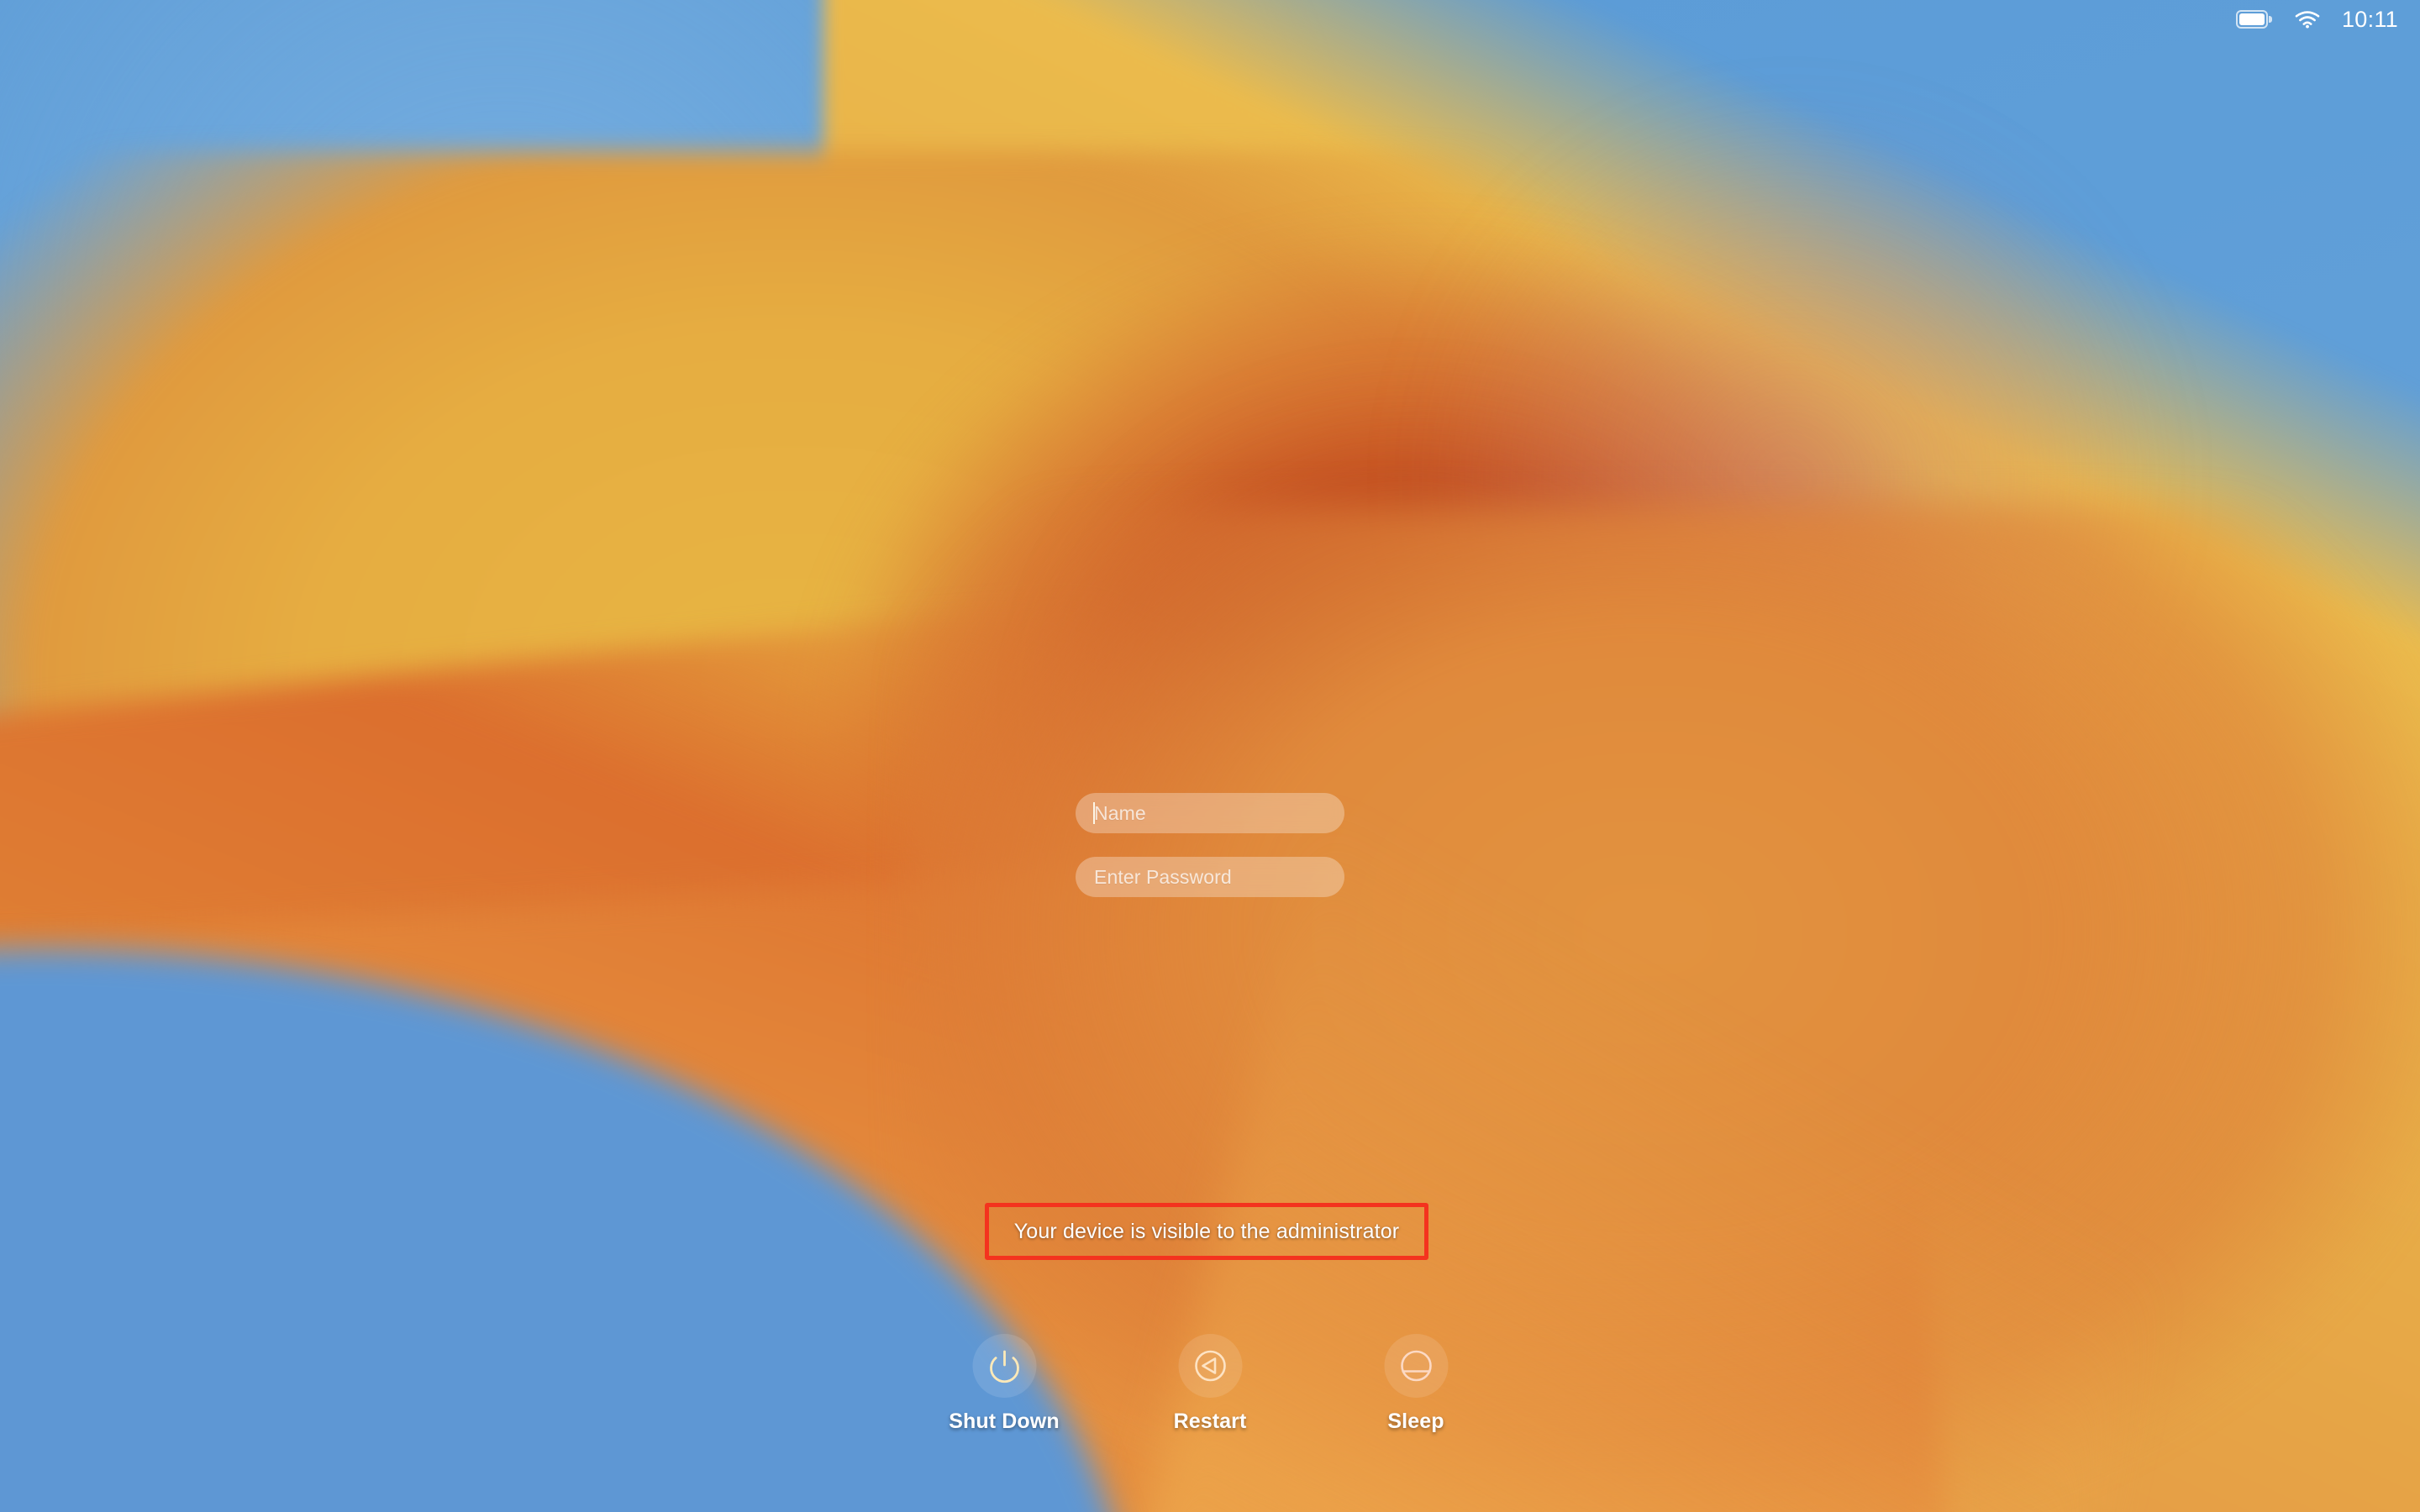 This screenshot has height=1512, width=2420. What do you see at coordinates (1415, 1421) in the screenshot?
I see `sleep-label: Sleep` at bounding box center [1415, 1421].